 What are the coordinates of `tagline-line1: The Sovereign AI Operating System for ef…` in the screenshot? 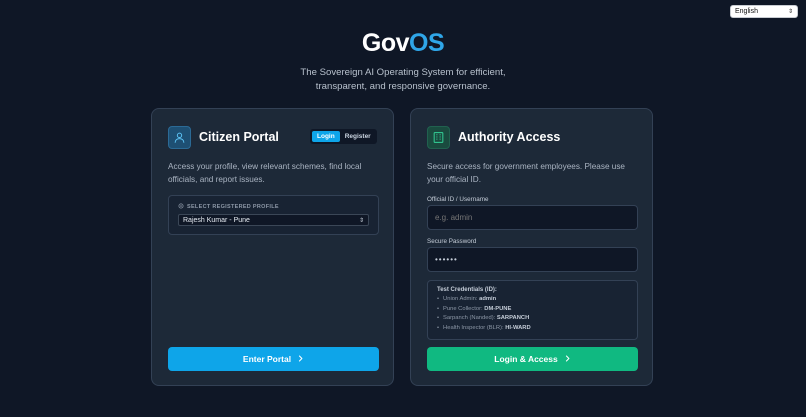 It's located at (403, 72).